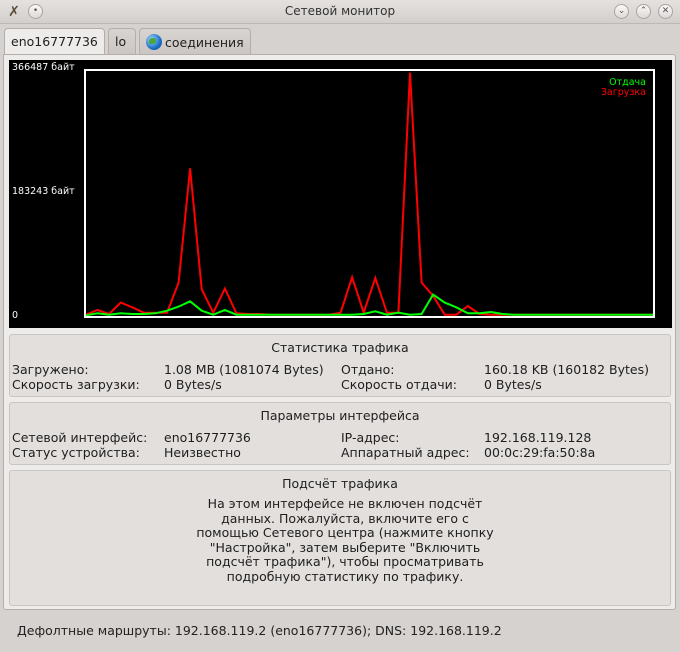 The width and height of the screenshot is (680, 652). I want to click on title-bar: ✗ • Сетевой монитор ⌄ ⌃ ✕, so click(340, 12).